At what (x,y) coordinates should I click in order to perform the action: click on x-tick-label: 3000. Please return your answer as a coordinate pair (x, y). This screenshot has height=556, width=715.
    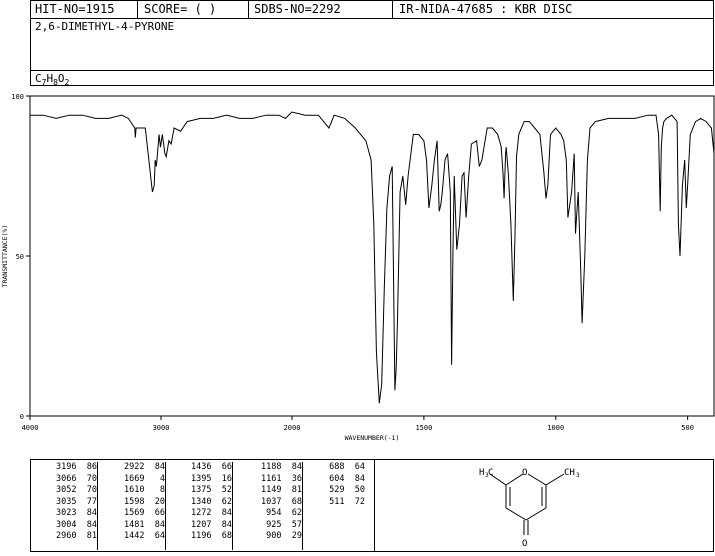
    Looking at the image, I should click on (161, 428).